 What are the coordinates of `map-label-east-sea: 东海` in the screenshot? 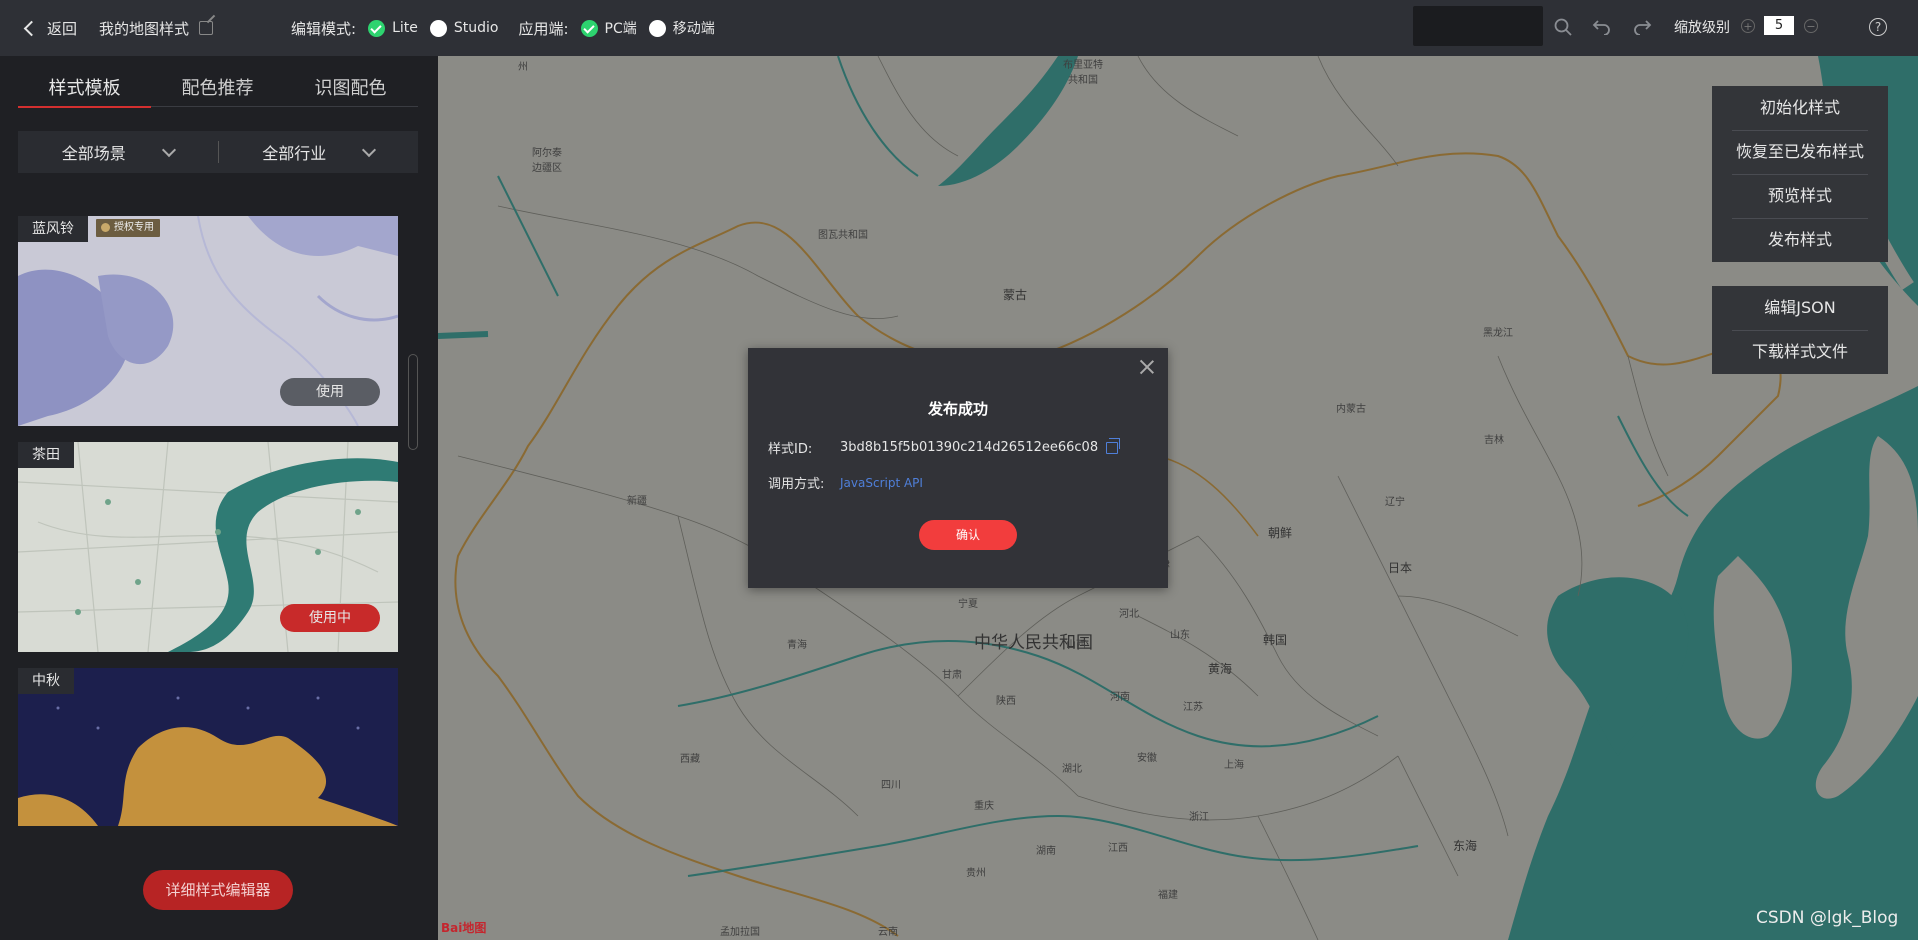 It's located at (1465, 846).